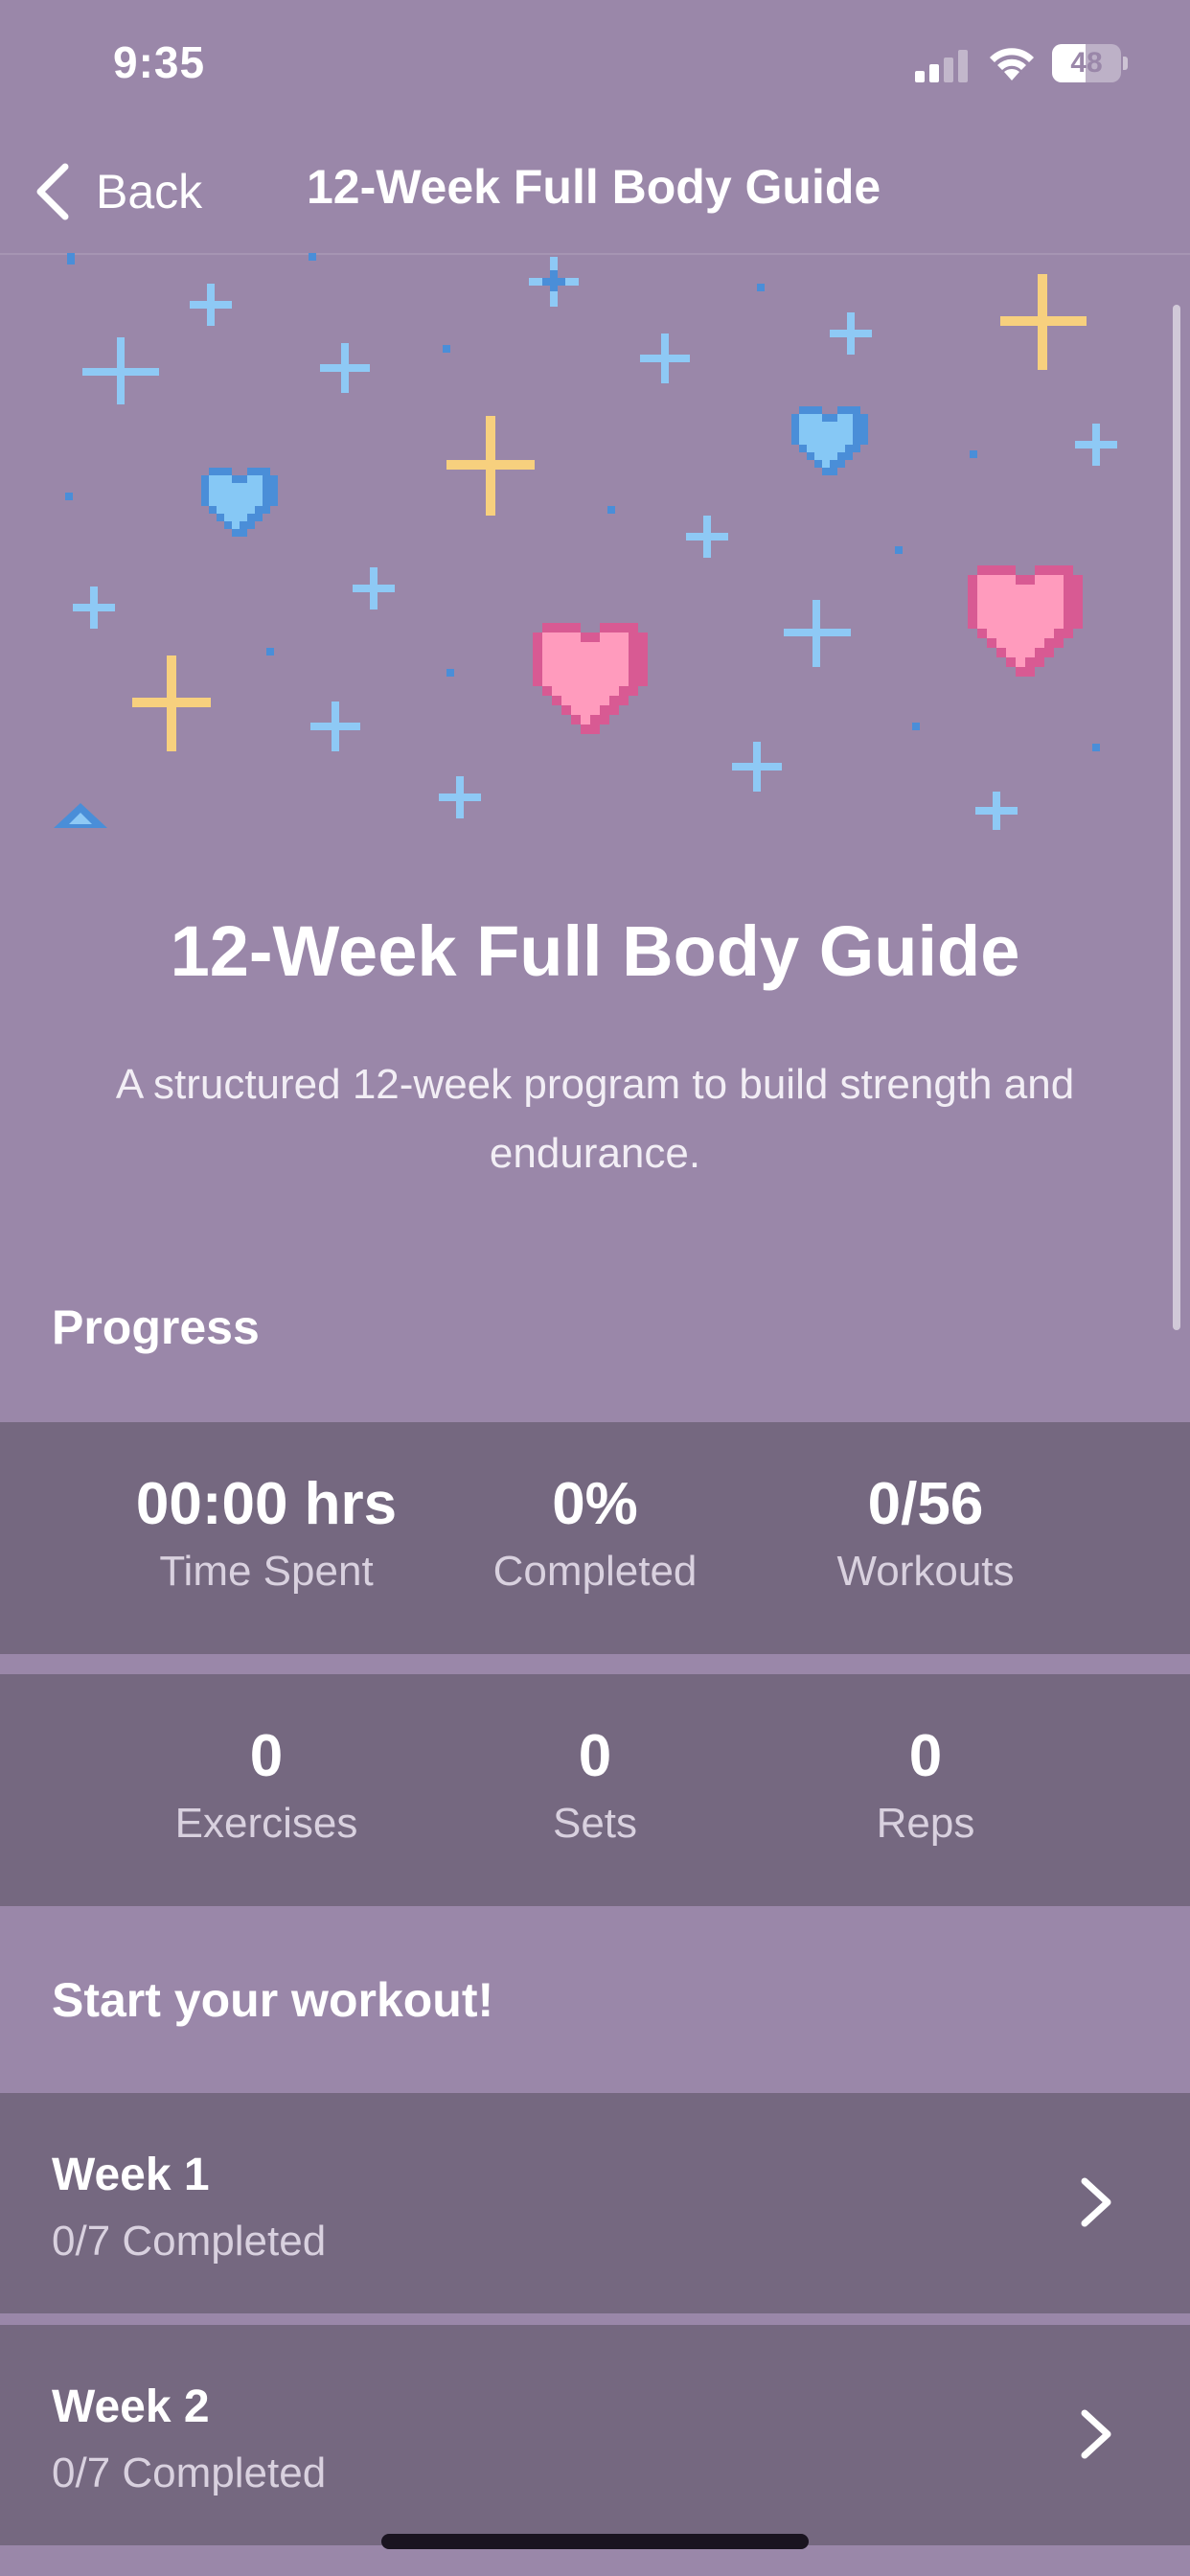 This screenshot has height=2576, width=1190. What do you see at coordinates (926, 1504) in the screenshot?
I see `stat-value: 0/56` at bounding box center [926, 1504].